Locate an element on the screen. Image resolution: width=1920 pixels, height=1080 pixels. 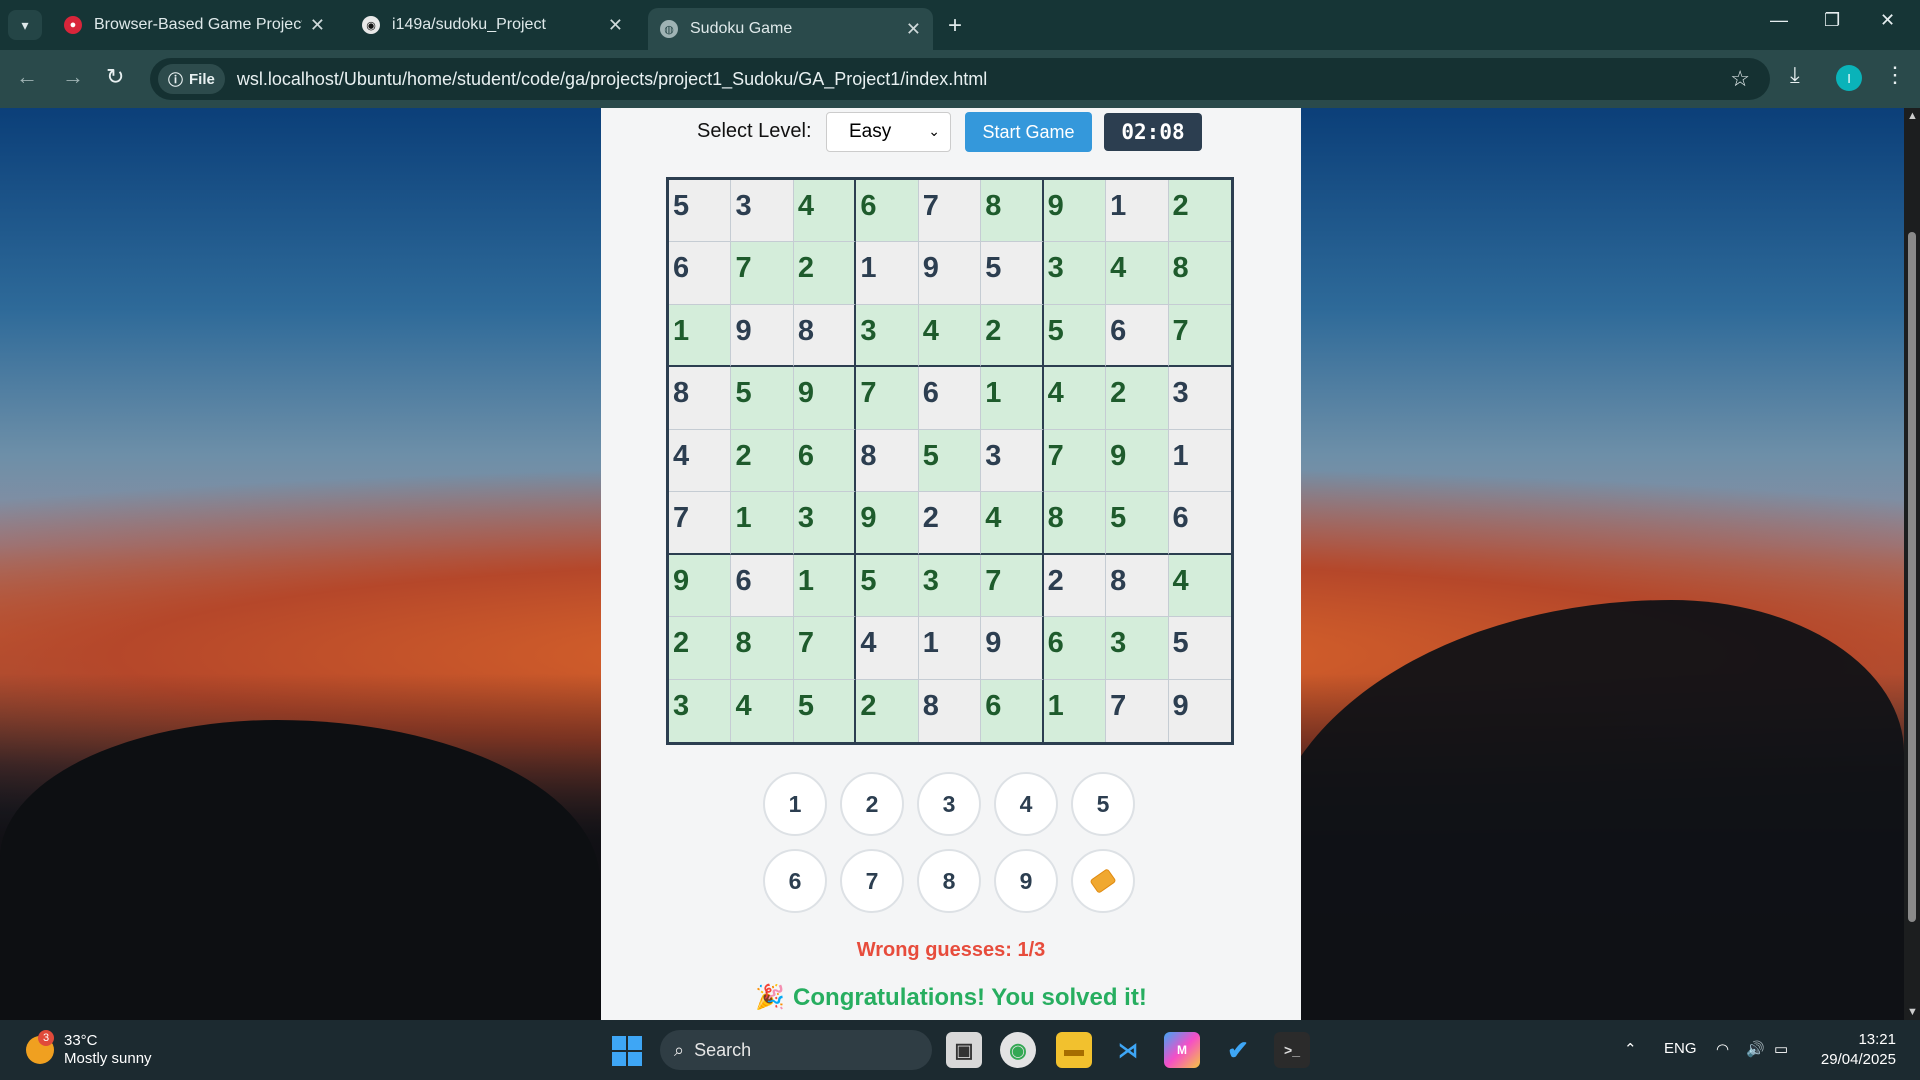
number-button-1: 1 is located at coordinates (795, 804).